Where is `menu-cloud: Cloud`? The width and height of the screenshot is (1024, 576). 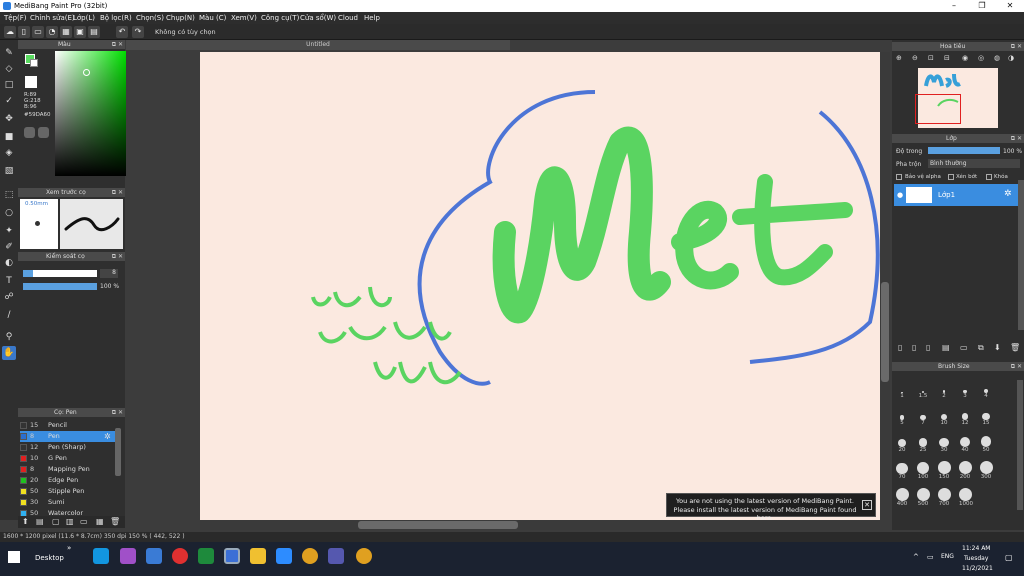 menu-cloud: Cloud is located at coordinates (348, 18).